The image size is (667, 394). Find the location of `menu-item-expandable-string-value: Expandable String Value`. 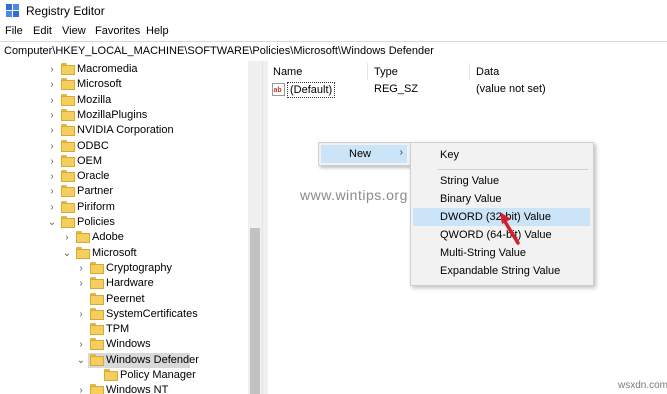

menu-item-expandable-string-value: Expandable String Value is located at coordinates (501, 271).